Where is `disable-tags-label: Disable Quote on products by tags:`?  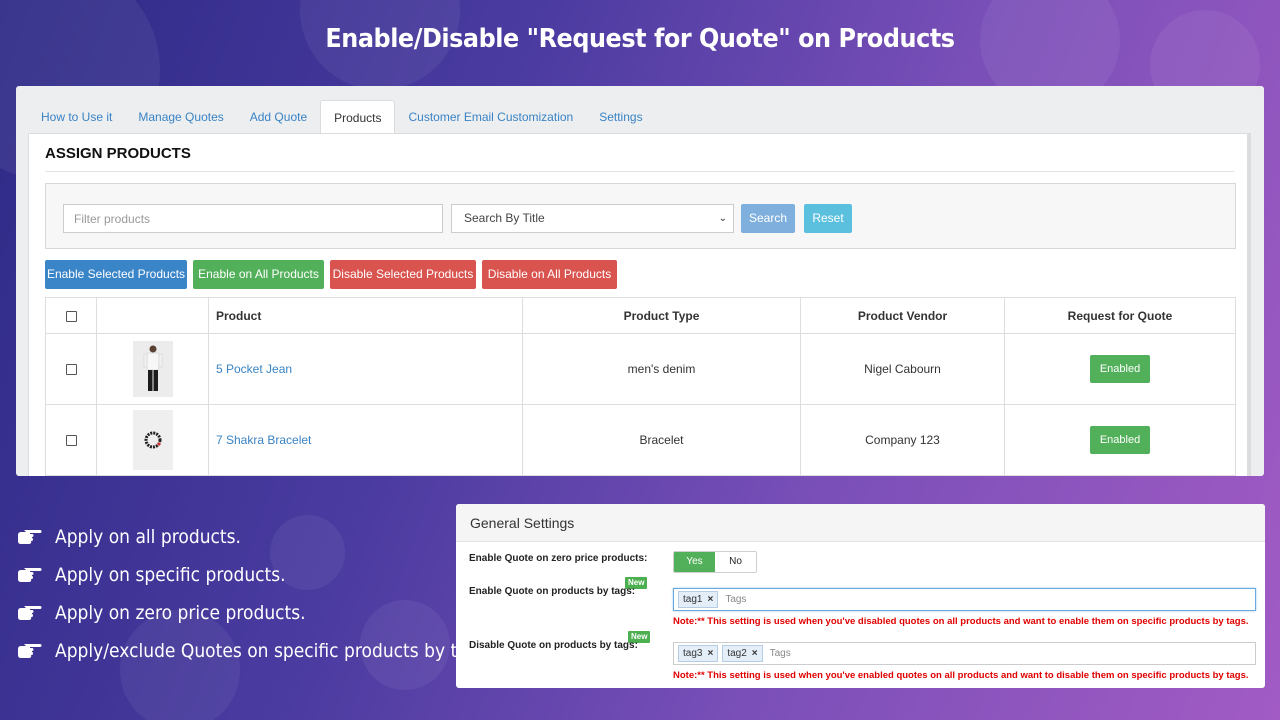 disable-tags-label: Disable Quote on products by tags: is located at coordinates (553, 645).